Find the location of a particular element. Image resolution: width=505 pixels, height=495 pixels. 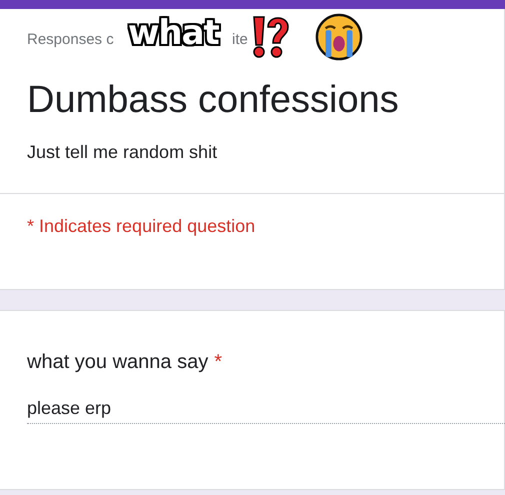

responses-notice-fragment: ite is located at coordinates (240, 39).